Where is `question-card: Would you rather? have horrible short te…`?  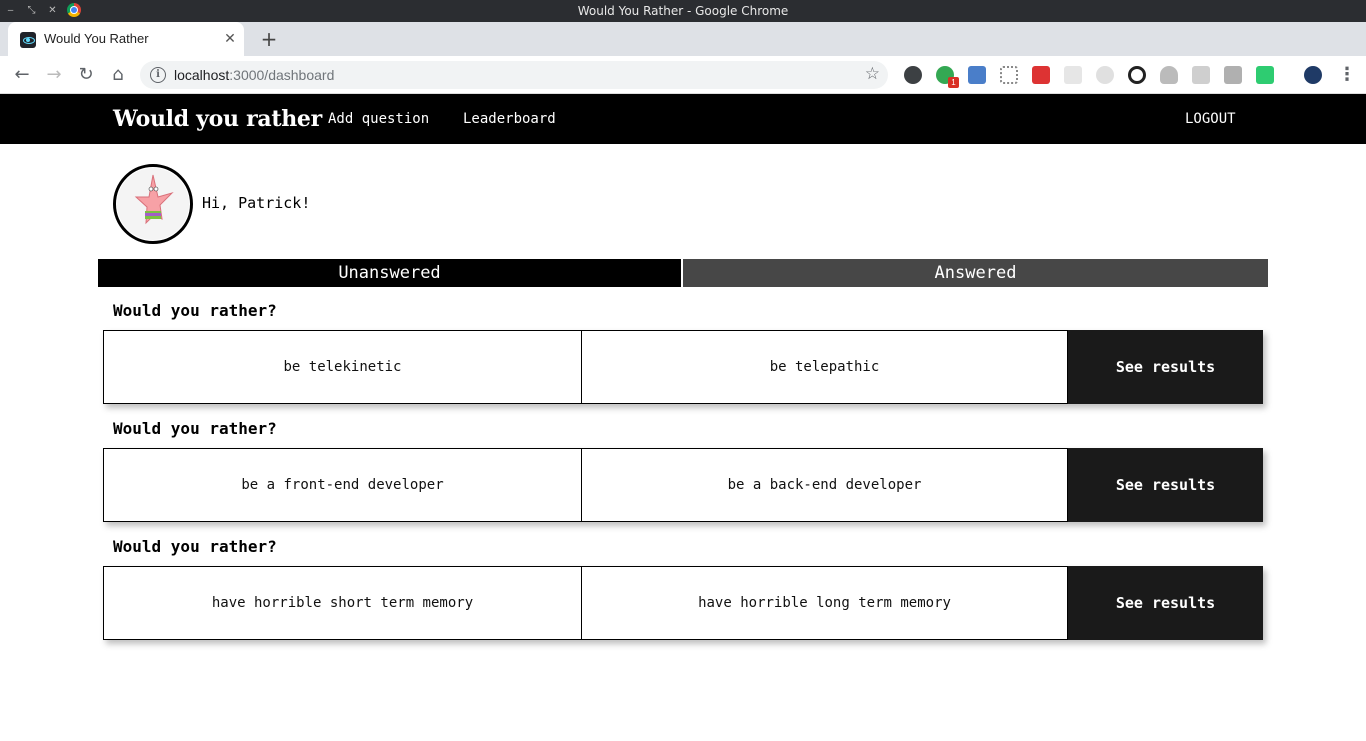
question-card: Would you rather? have horrible short te… is located at coordinates (683, 588).